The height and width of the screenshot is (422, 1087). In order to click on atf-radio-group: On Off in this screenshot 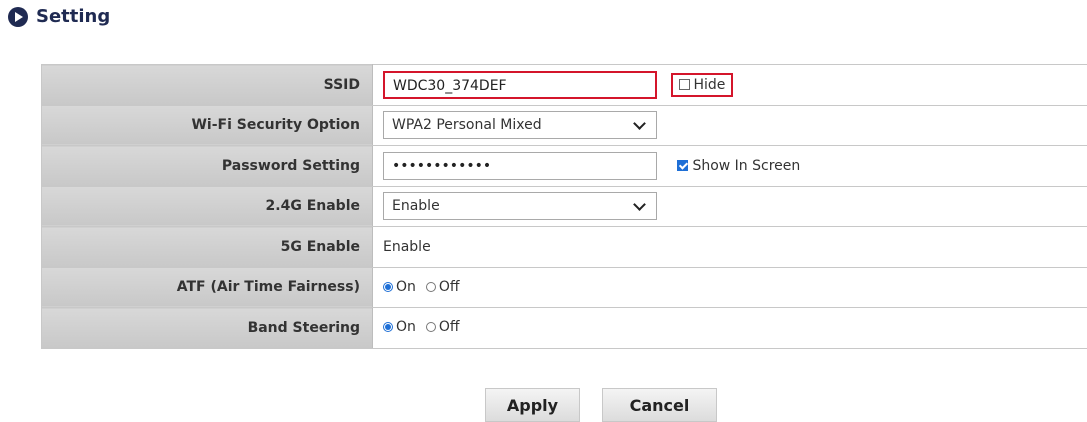, I will do `click(421, 287)`.